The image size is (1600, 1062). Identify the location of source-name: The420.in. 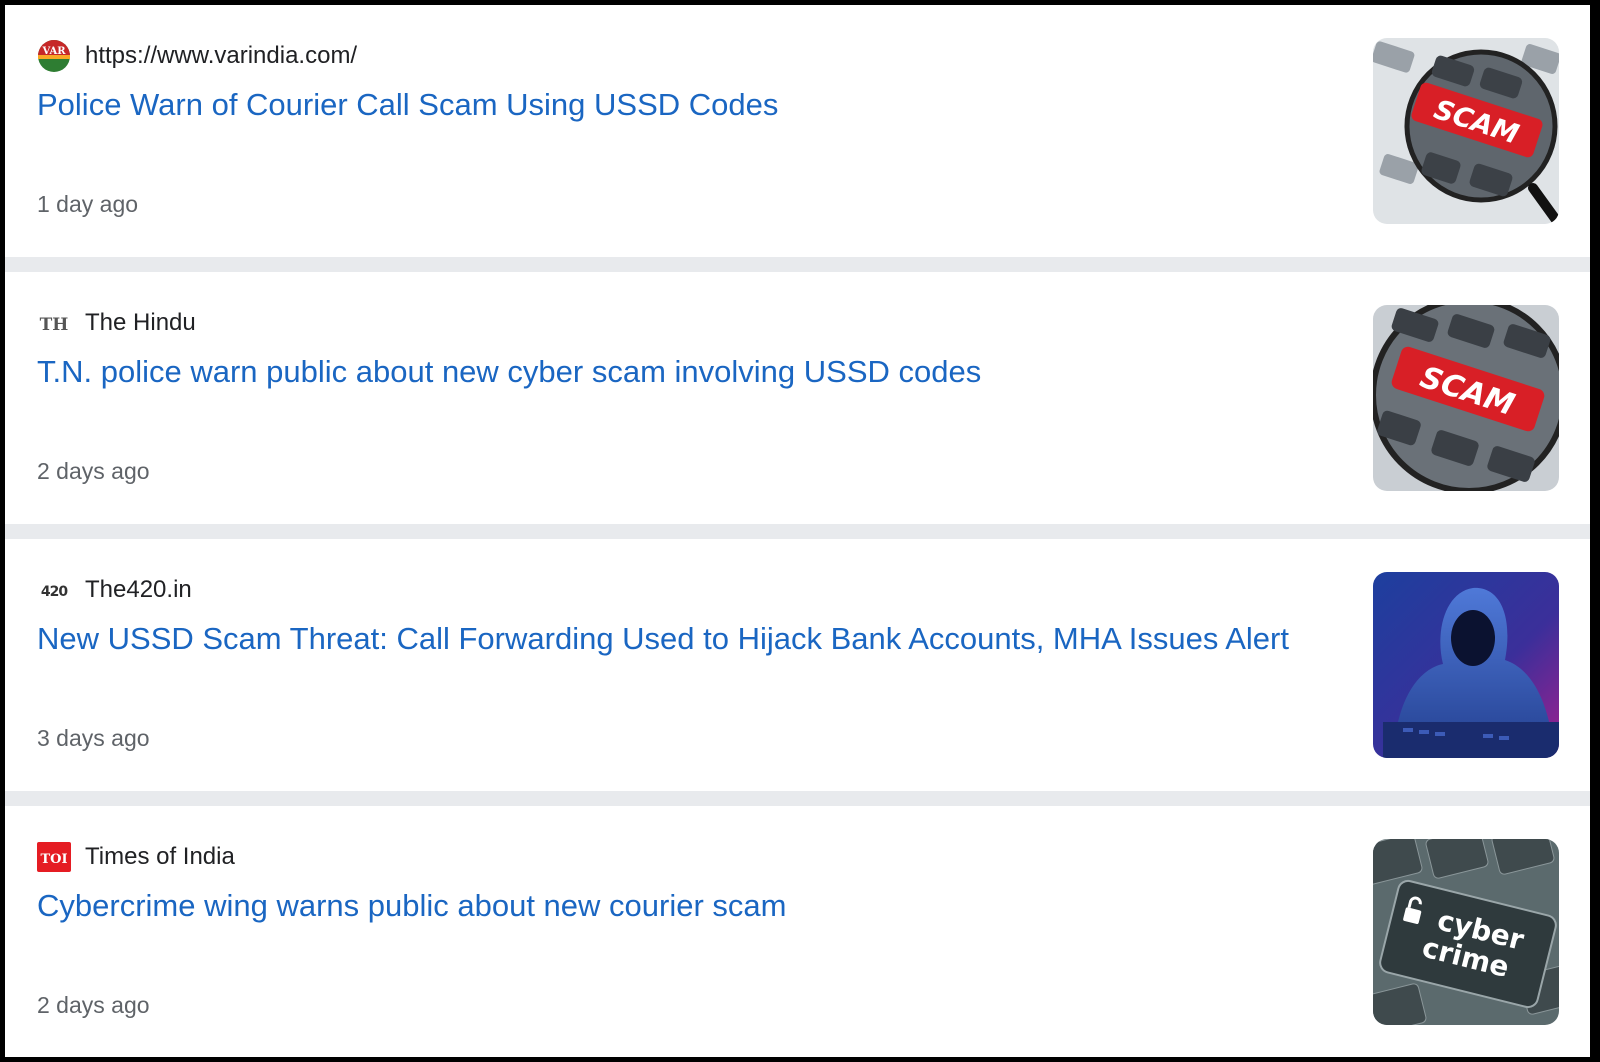
(138, 590).